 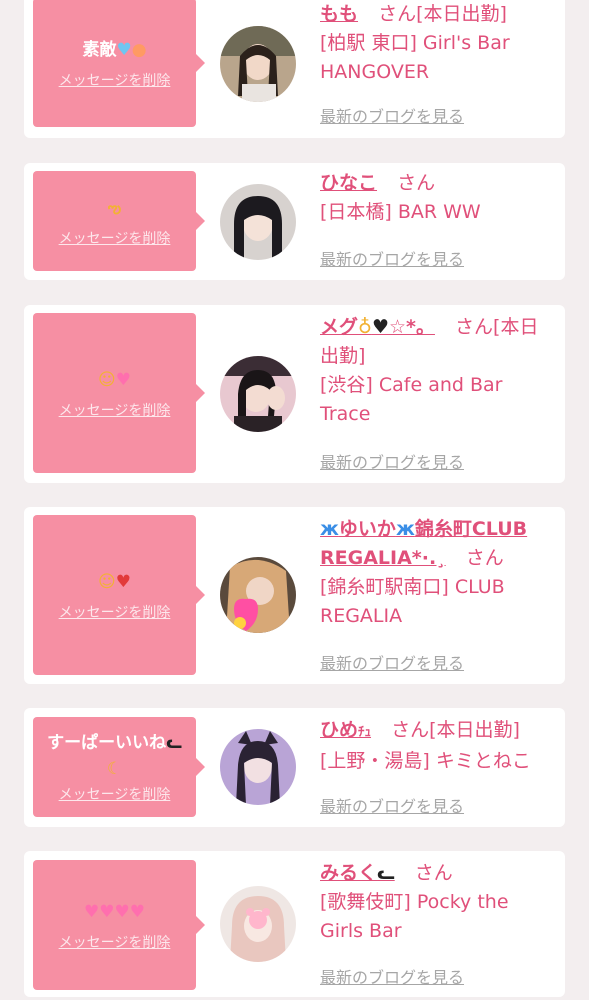 What do you see at coordinates (365, 732) in the screenshot?
I see `cast-name-suffix: ﾁｭ` at bounding box center [365, 732].